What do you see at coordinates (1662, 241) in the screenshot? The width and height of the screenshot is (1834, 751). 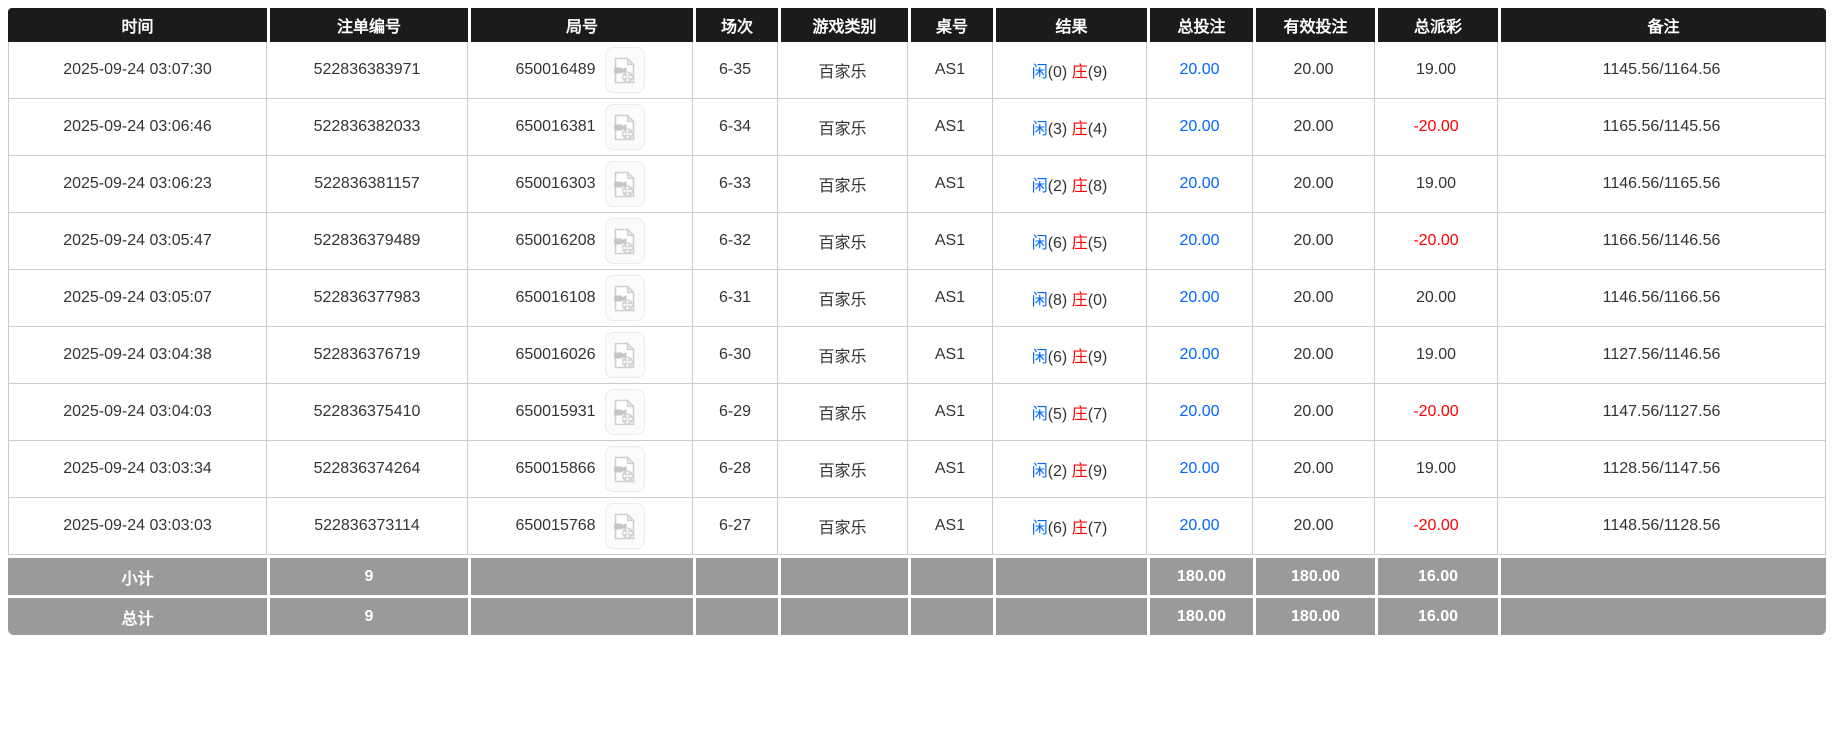 I see `cell-remark: 1166.56/1146.56` at bounding box center [1662, 241].